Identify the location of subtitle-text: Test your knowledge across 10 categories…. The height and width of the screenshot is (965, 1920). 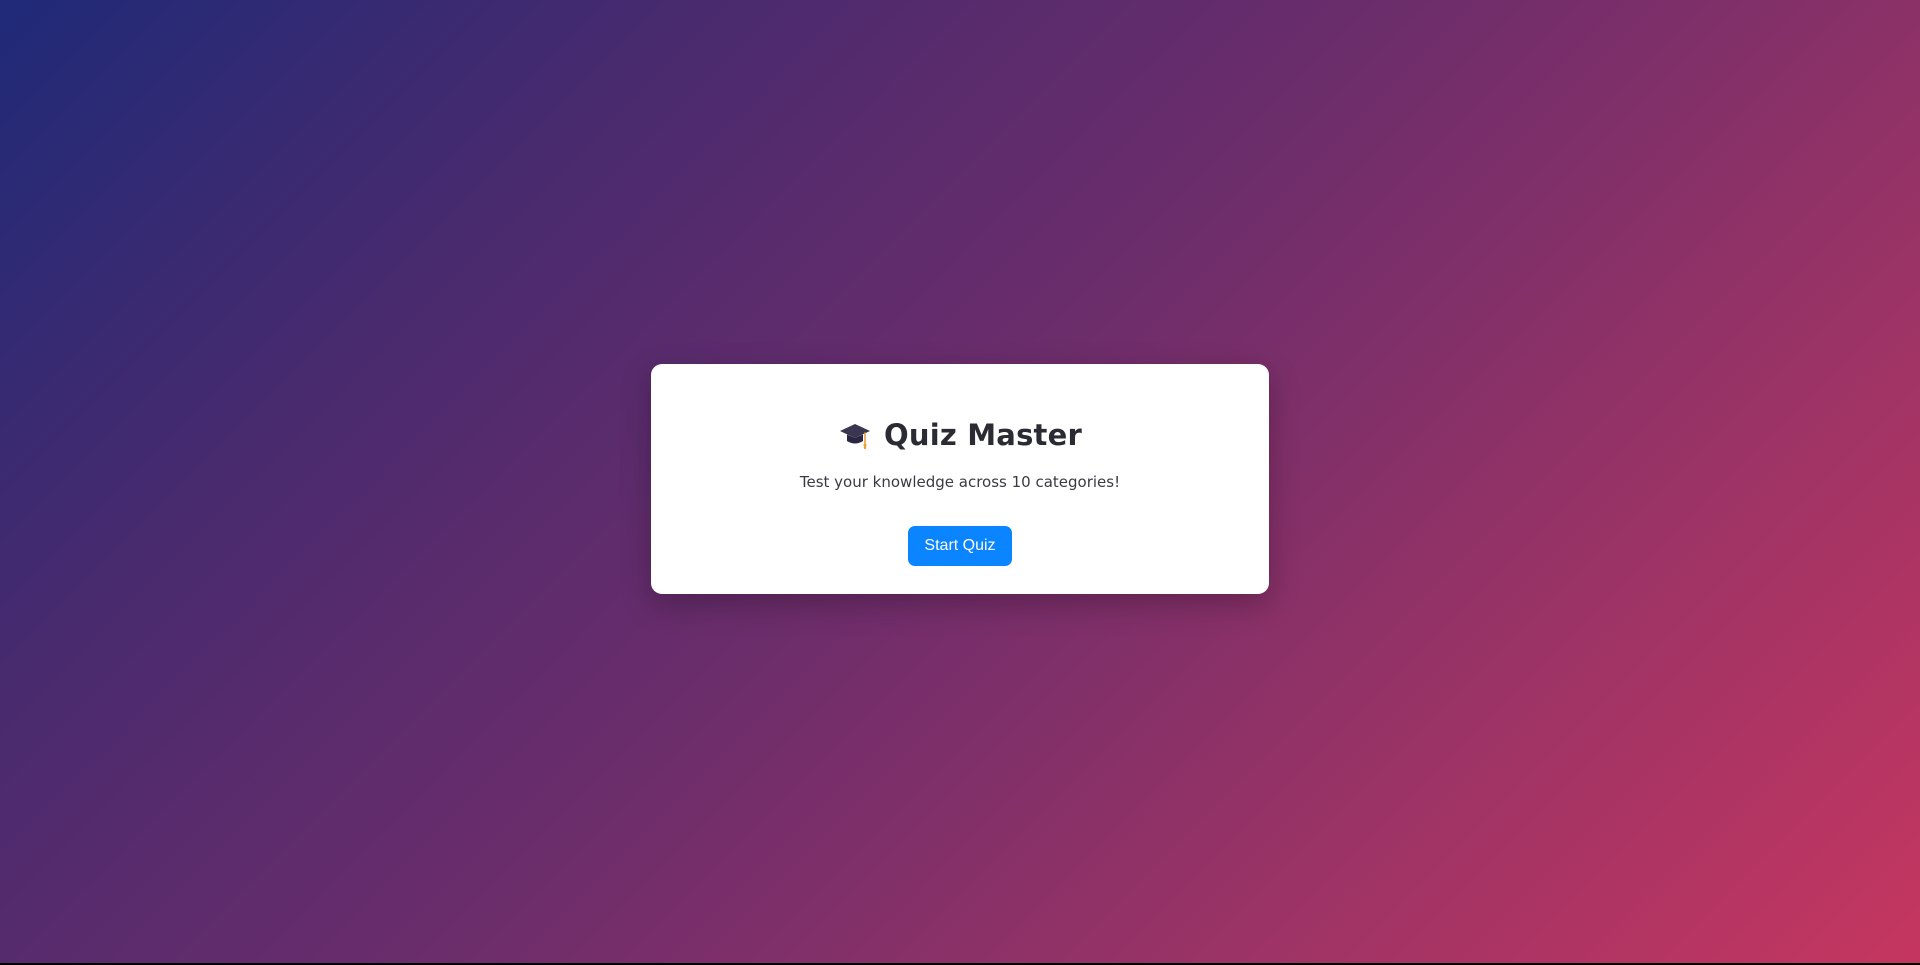
(960, 482).